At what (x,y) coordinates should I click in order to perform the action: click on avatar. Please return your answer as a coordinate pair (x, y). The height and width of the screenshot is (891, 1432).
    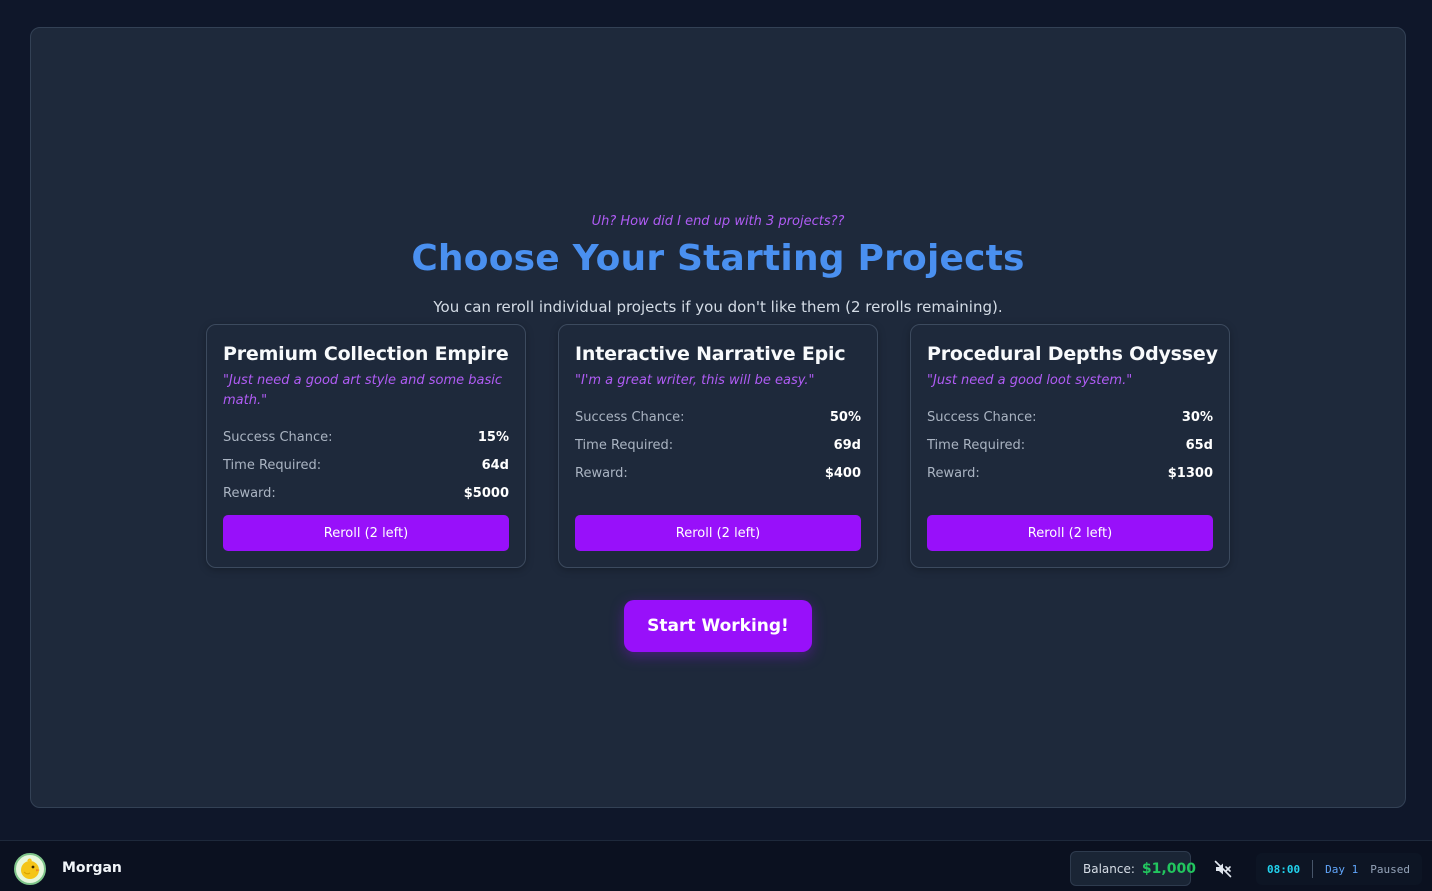
    Looking at the image, I should click on (30, 869).